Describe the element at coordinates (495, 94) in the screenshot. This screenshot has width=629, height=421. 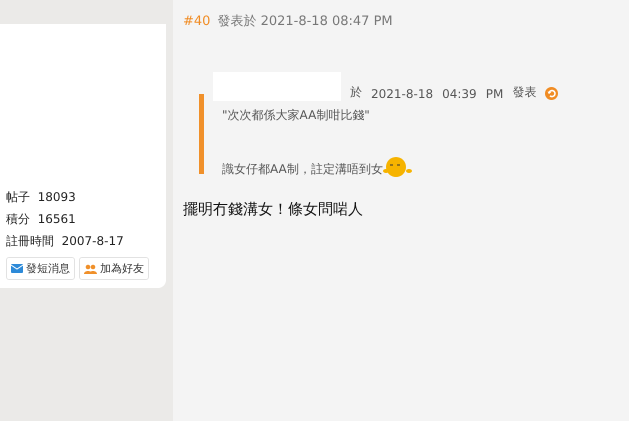
I see `quote-ampm: PM` at that location.